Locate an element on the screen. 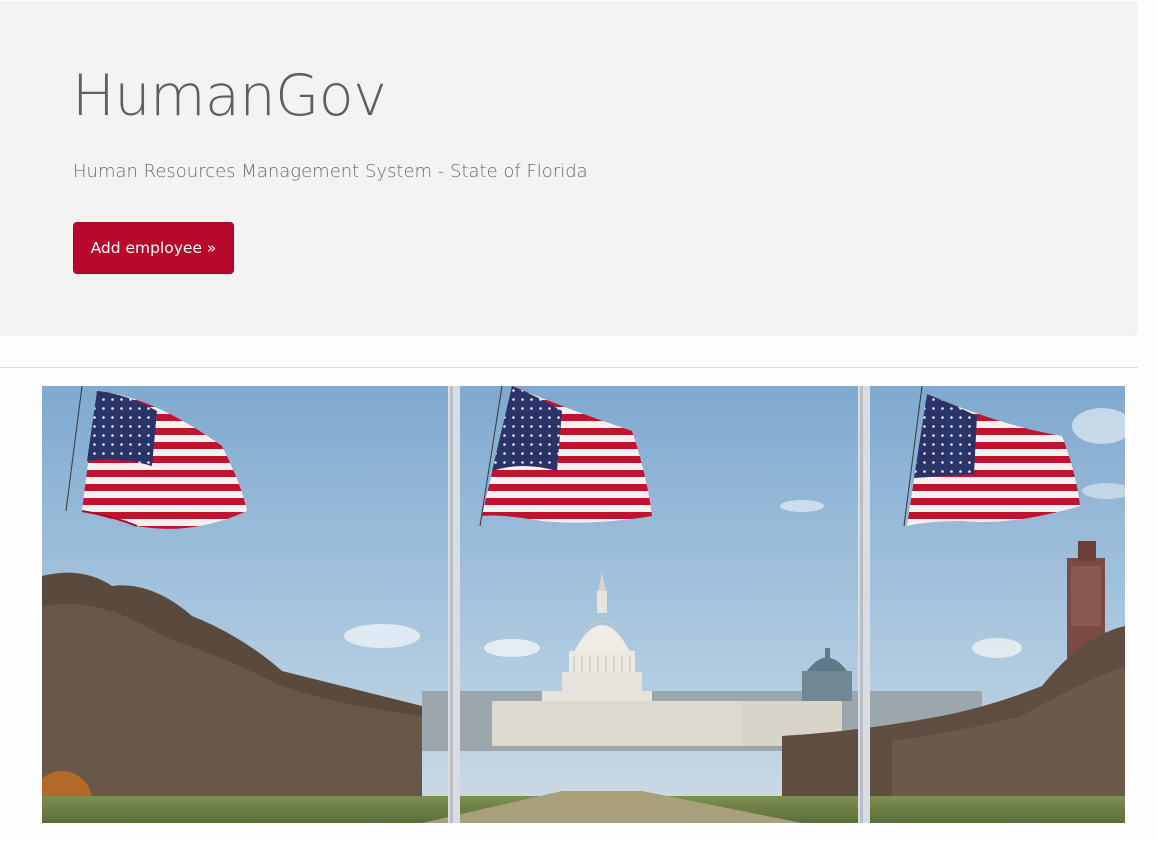 This screenshot has width=1157, height=841. page-title: HumanGov is located at coordinates (229, 96).